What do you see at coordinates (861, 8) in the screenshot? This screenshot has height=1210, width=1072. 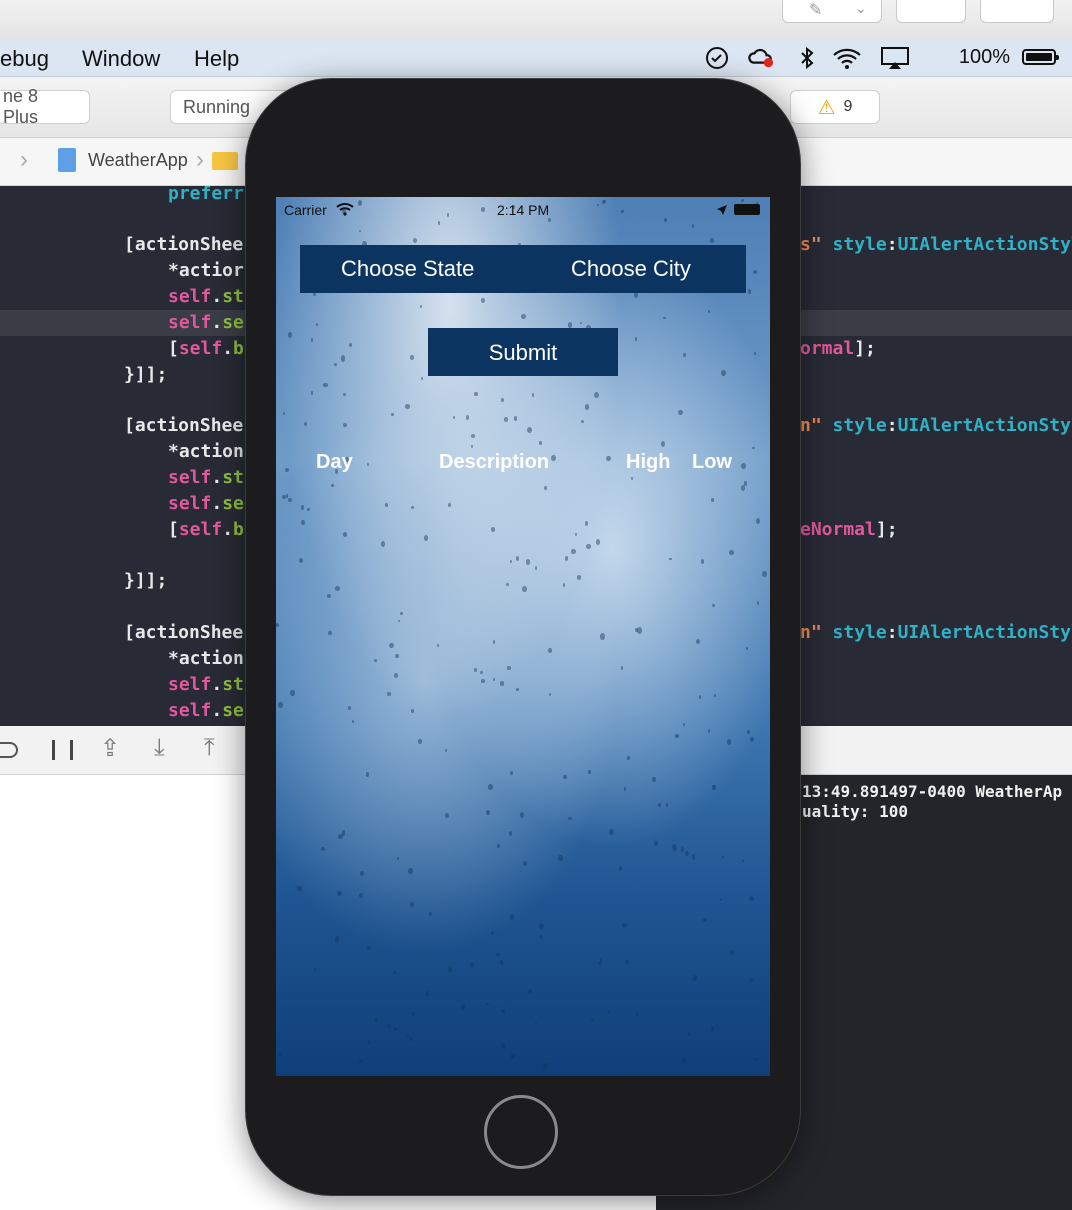 I see `chevron-down-icon: ⌄` at bounding box center [861, 8].